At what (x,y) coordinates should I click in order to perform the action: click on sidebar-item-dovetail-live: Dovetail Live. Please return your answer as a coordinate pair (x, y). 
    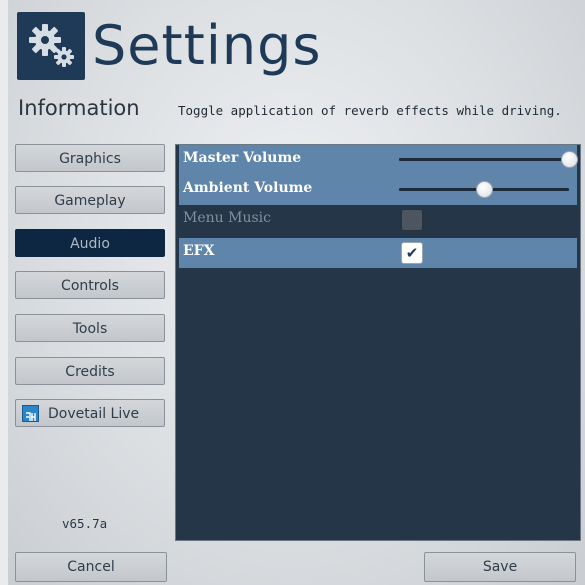
    Looking at the image, I should click on (90, 413).